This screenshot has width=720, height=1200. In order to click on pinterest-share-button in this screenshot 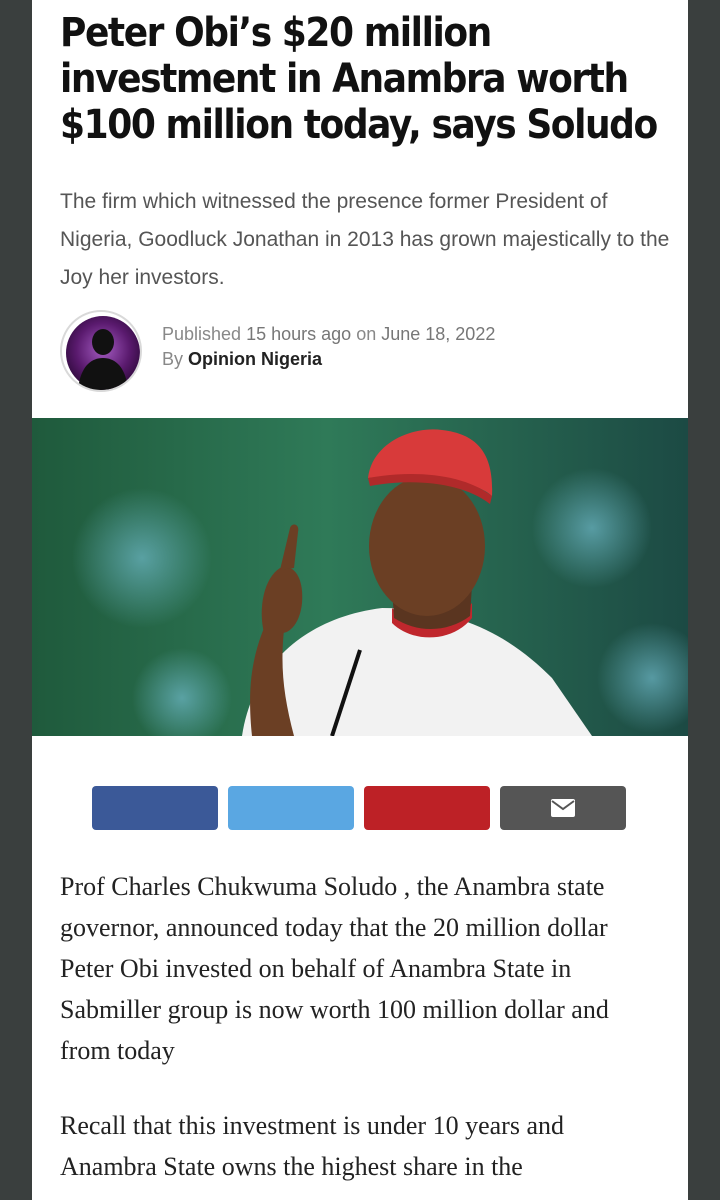, I will do `click(427, 808)`.